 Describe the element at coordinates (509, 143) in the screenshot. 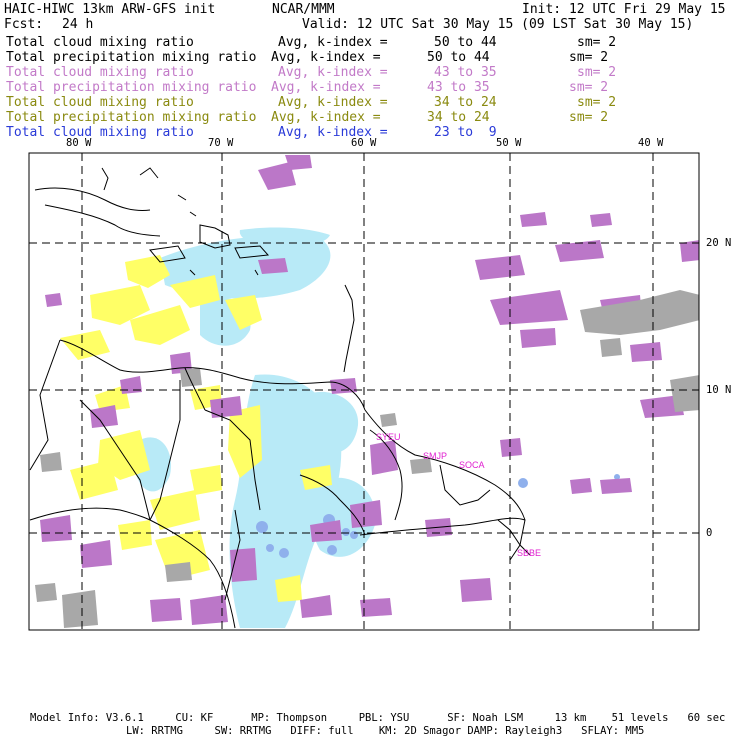

I see `lon-label: 50 W` at that location.